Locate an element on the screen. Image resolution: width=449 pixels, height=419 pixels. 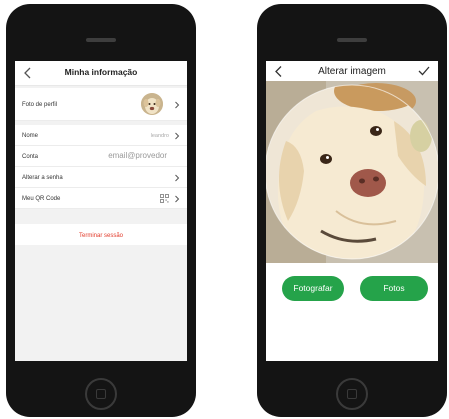
row-label: Meu QR Code is located at coordinates (41, 199).